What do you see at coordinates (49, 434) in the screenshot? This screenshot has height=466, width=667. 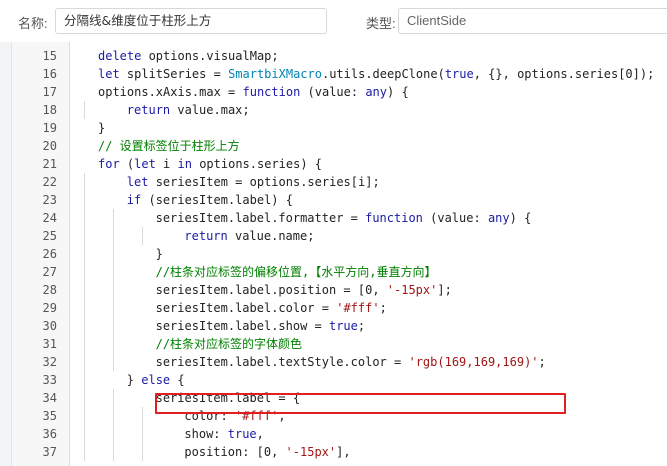 I see `line-number: 36` at bounding box center [49, 434].